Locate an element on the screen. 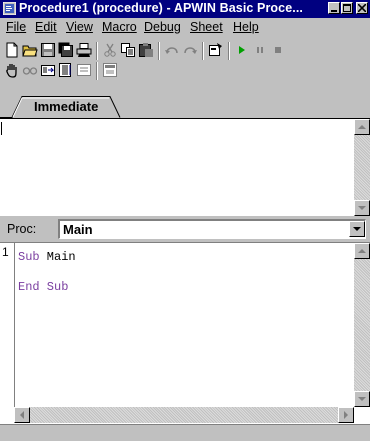 The width and height of the screenshot is (370, 441). tab-immediate: Immediate is located at coordinates (66, 106).